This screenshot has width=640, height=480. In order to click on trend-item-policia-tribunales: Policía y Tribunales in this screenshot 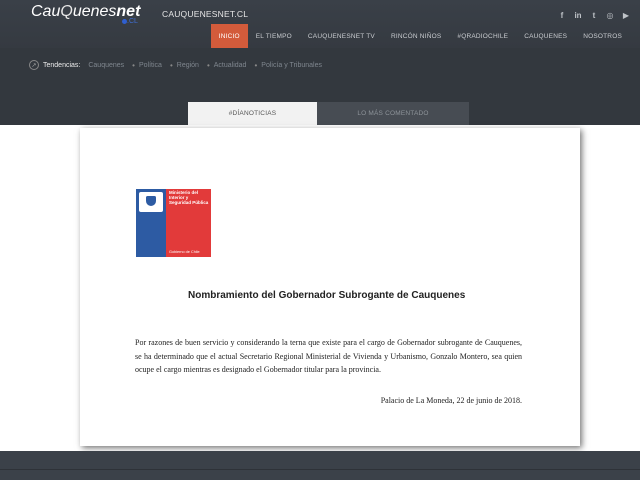, I will do `click(291, 65)`.